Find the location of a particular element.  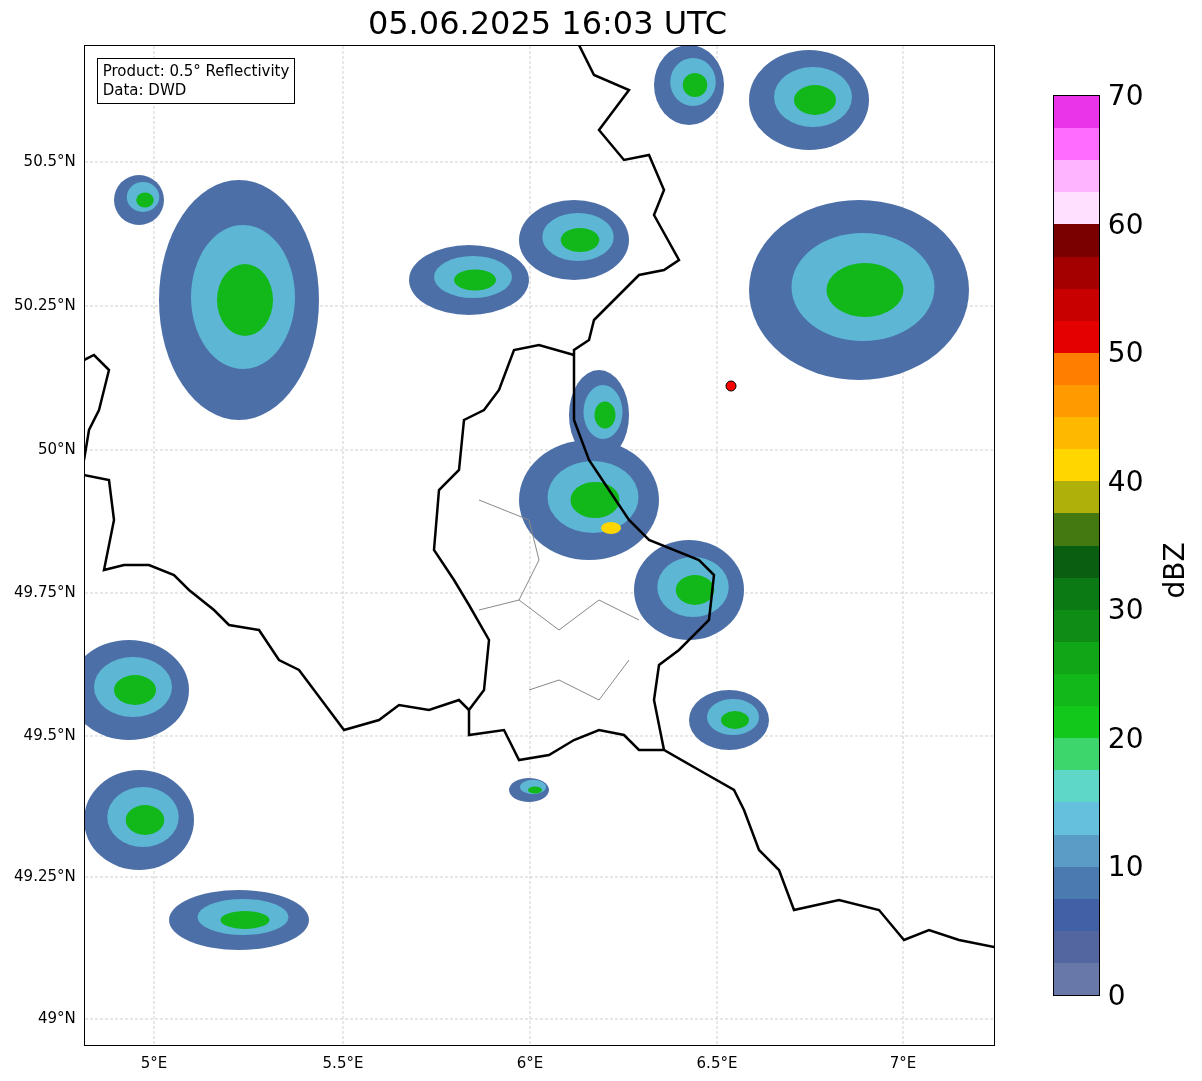

longitude-label: 5°E is located at coordinates (154, 1063).